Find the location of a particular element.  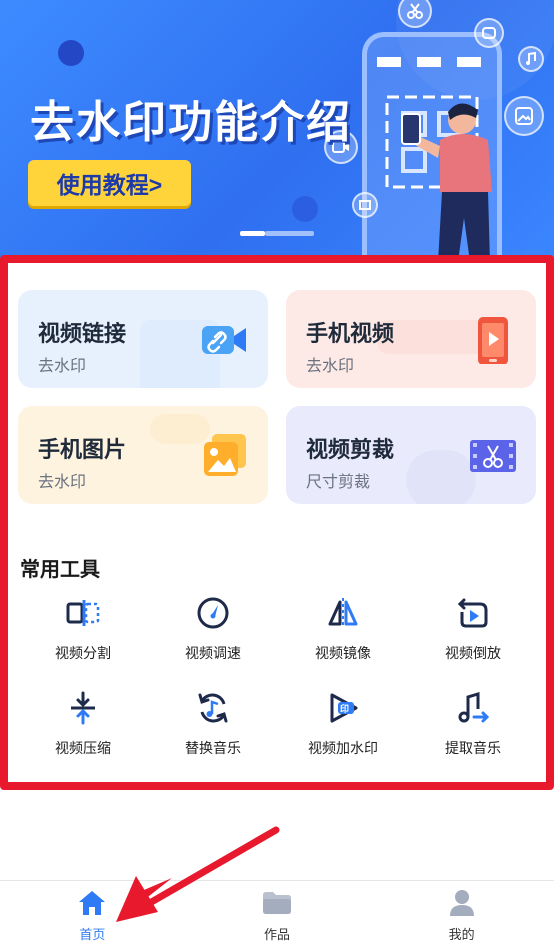

banner-pager is located at coordinates (277, 233).